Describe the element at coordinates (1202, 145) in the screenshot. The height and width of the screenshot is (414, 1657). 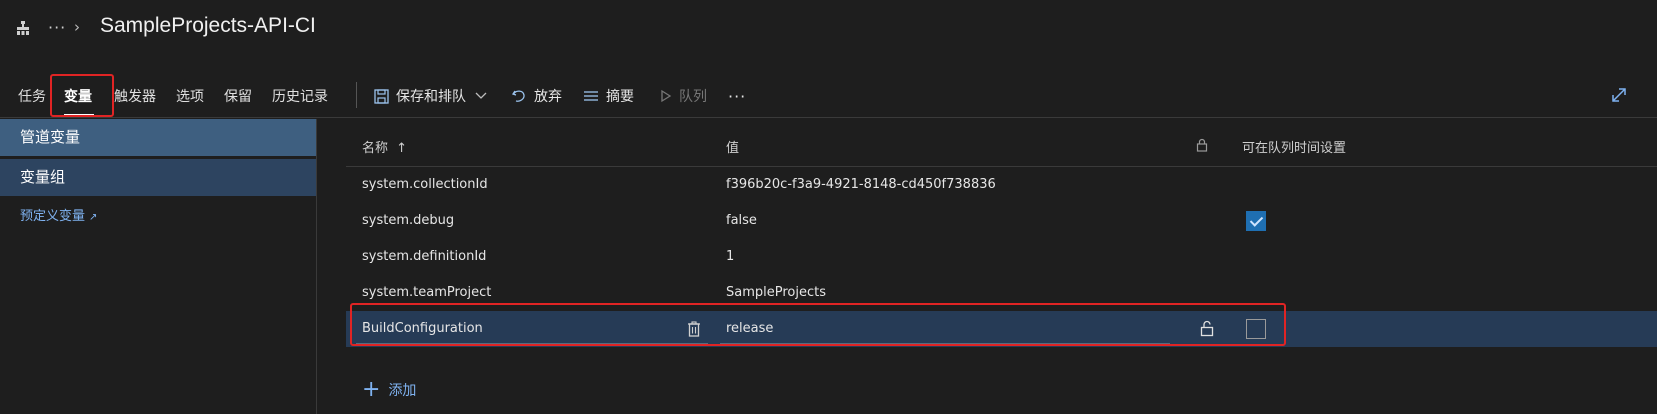
I see `lock-header-icon` at that location.